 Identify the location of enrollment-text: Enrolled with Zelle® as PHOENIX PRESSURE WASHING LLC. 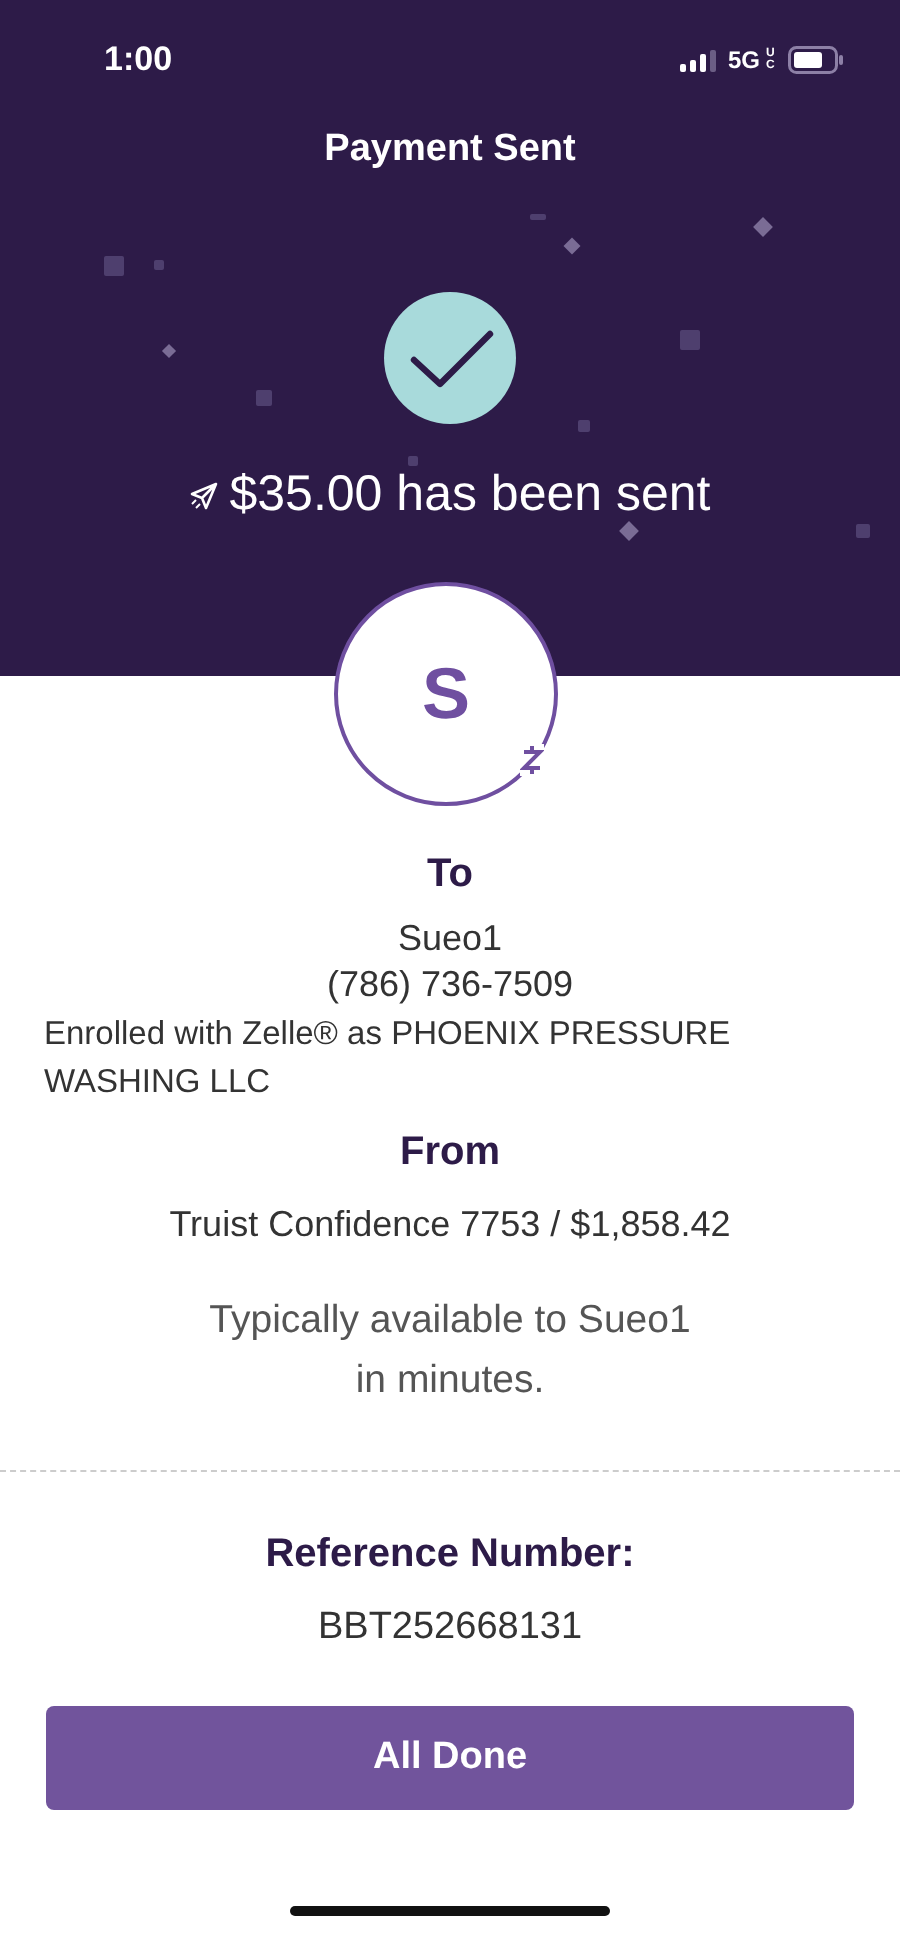
(387, 1059).